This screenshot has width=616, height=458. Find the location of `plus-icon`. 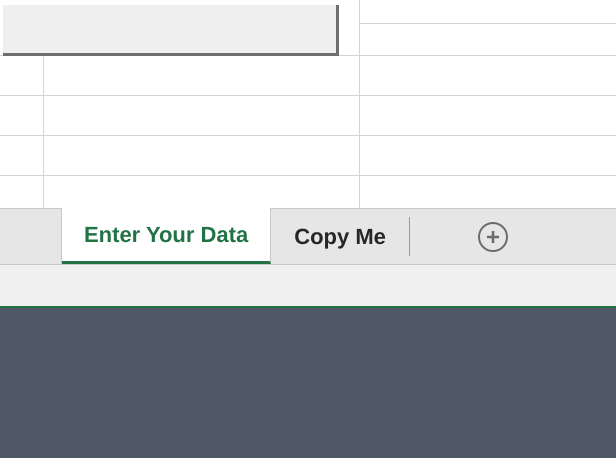

plus-icon is located at coordinates (492, 236).